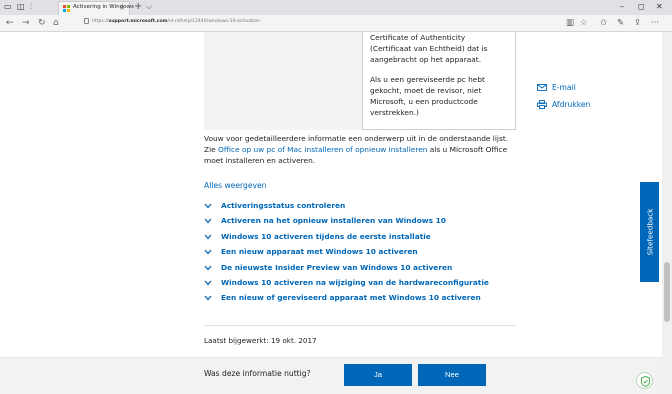  I want to click on tab-manager-icon: ▭, so click(8, 7).